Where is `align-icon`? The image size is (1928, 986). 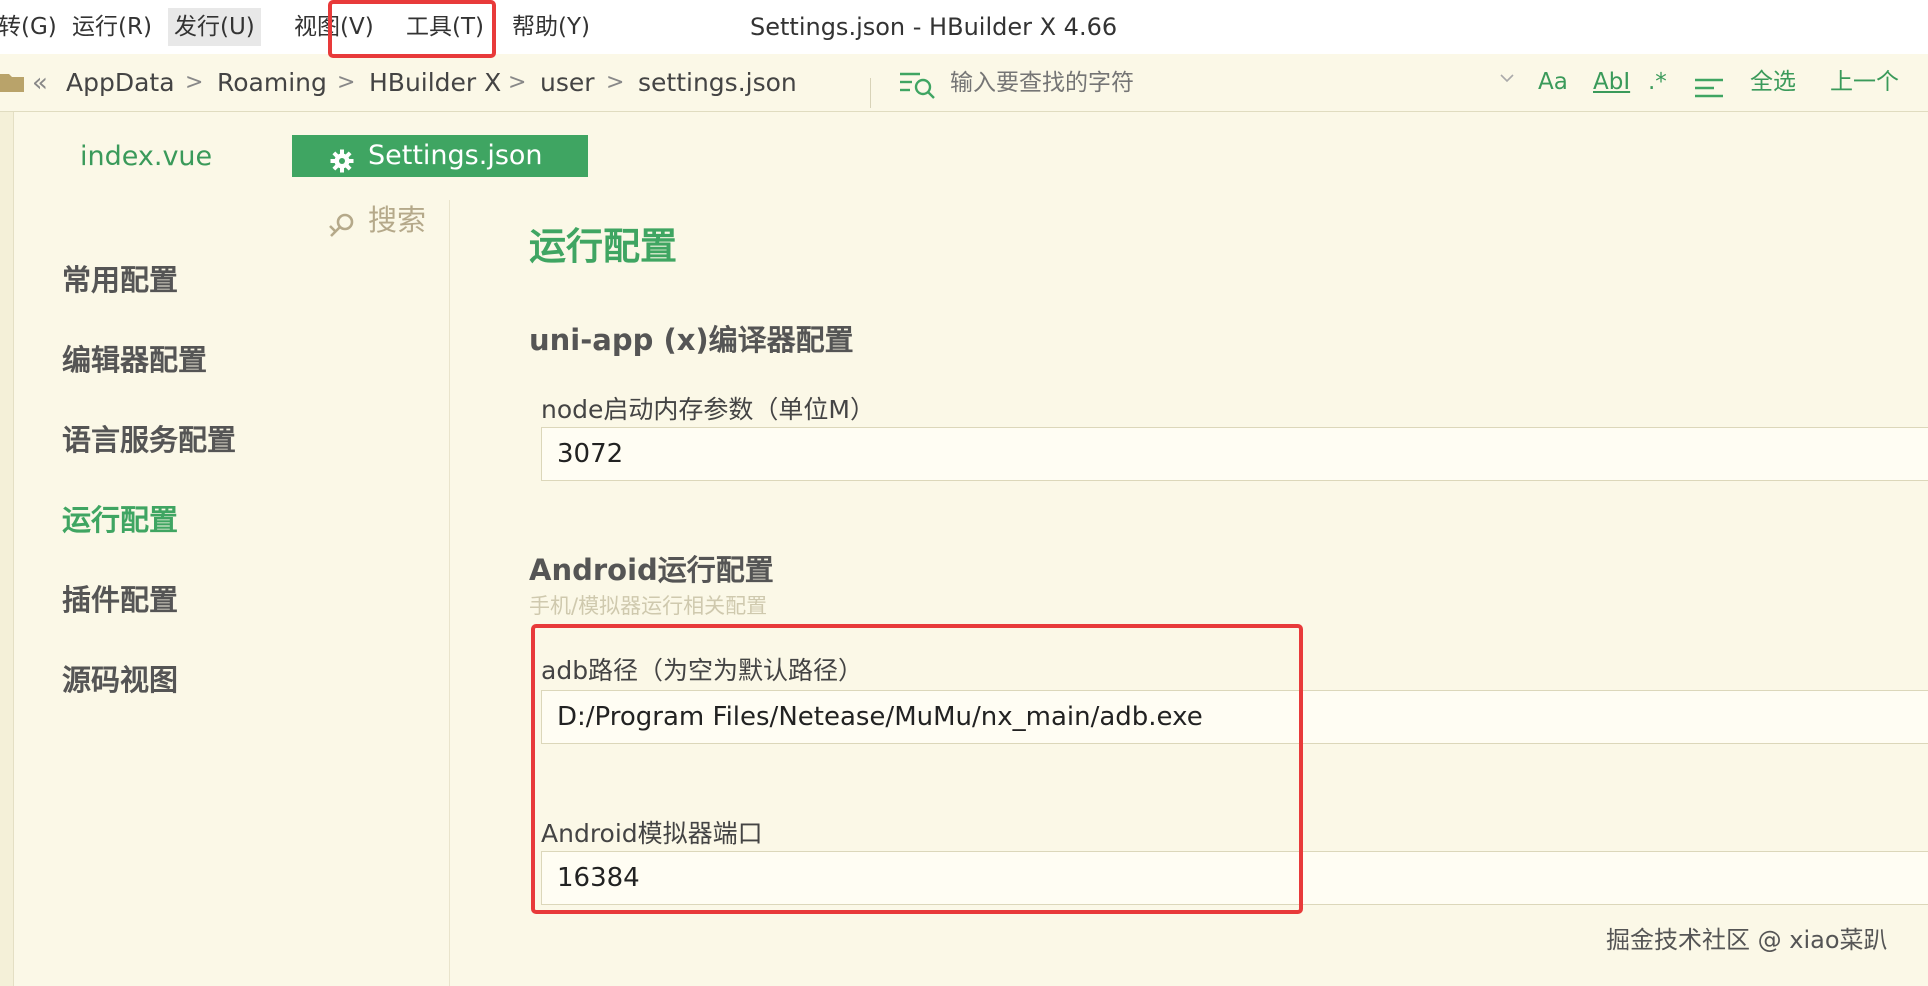 align-icon is located at coordinates (1709, 92).